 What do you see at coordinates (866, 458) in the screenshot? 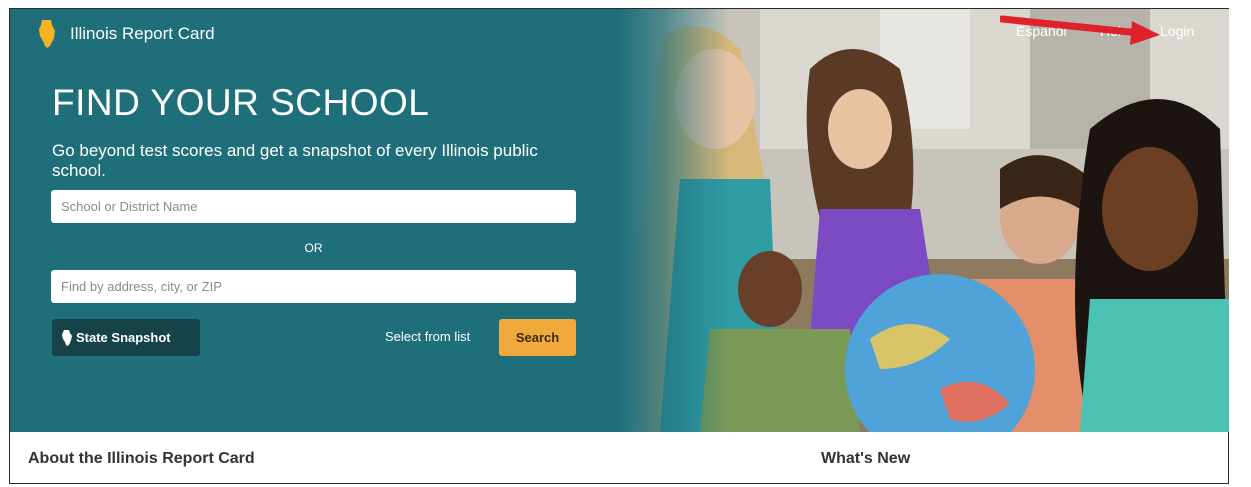
I see `whats-new-heading: What's New` at bounding box center [866, 458].